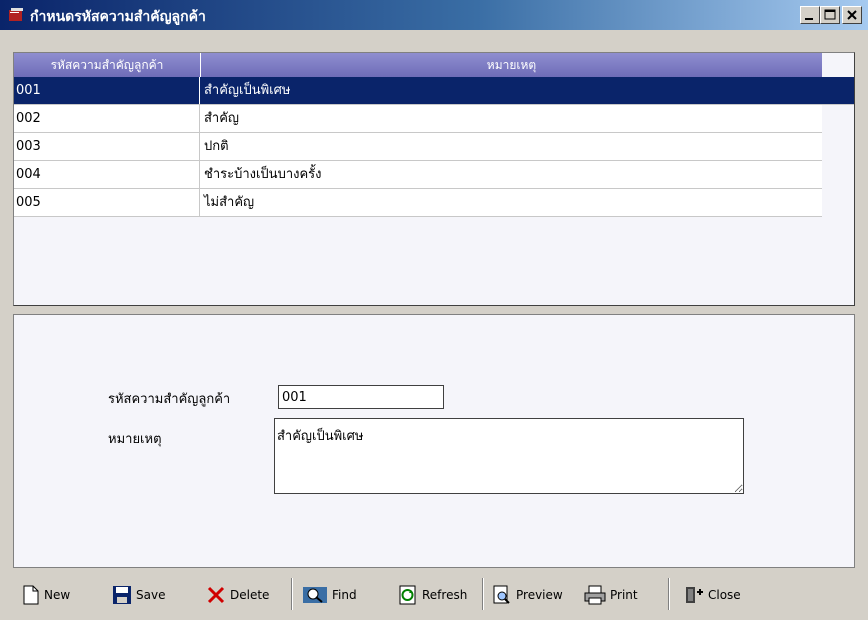 Image resolution: width=868 pixels, height=620 pixels. Describe the element at coordinates (108, 118) in the screenshot. I see `cell-code: 002` at that location.